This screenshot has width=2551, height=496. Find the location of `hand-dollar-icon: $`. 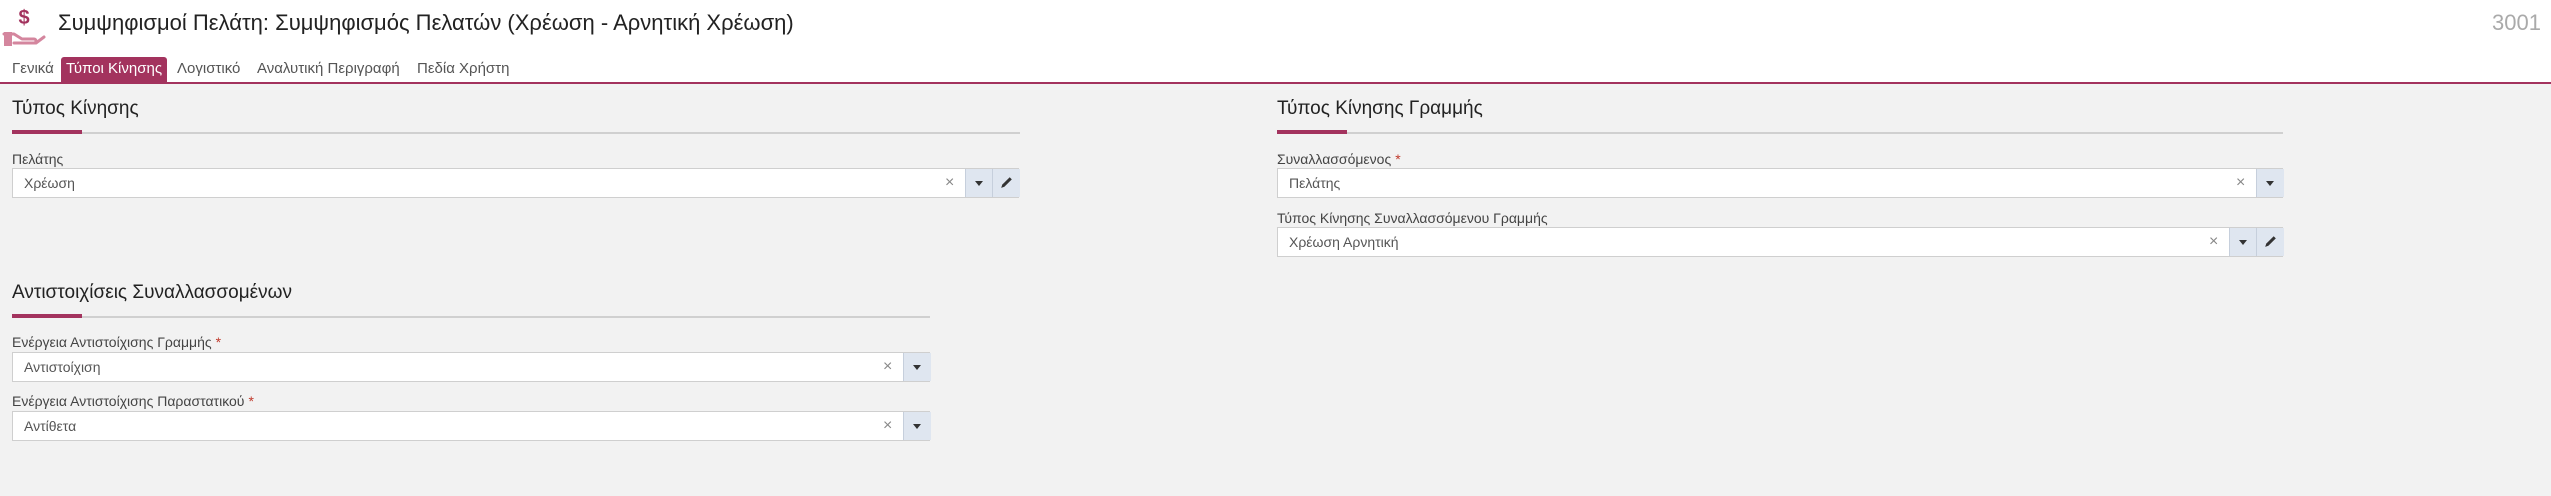

hand-dollar-icon: $ is located at coordinates (24, 26).